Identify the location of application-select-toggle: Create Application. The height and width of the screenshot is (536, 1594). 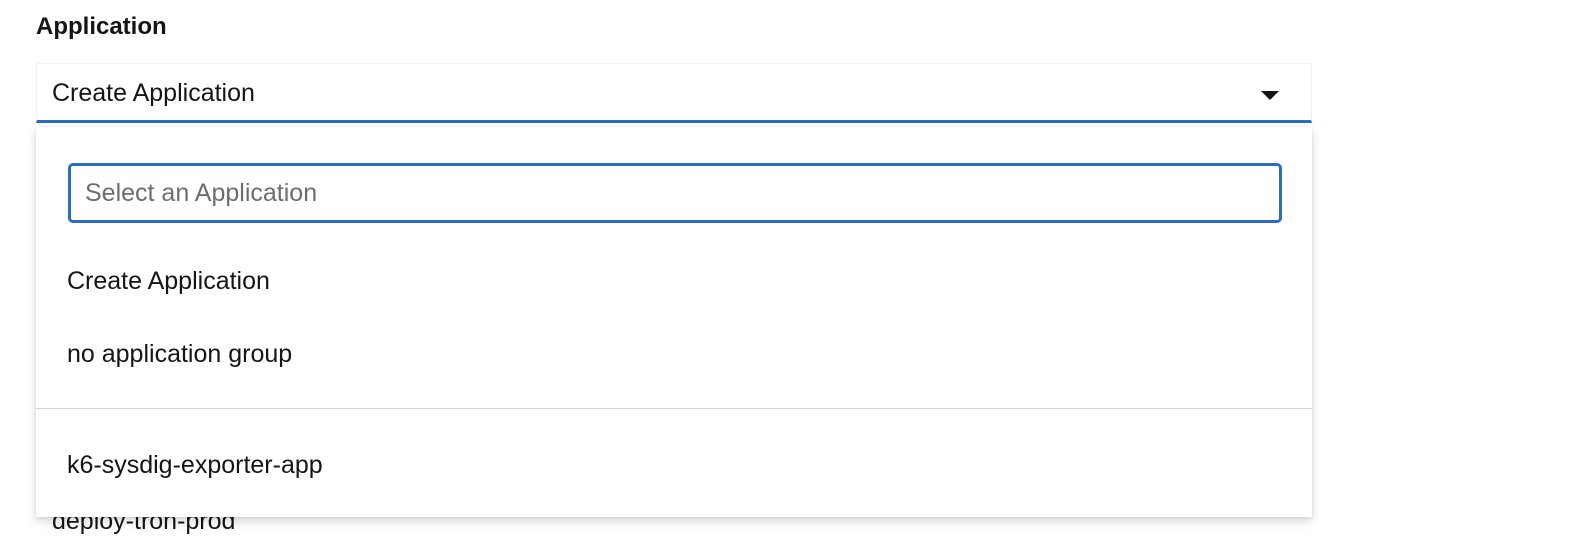
(674, 93).